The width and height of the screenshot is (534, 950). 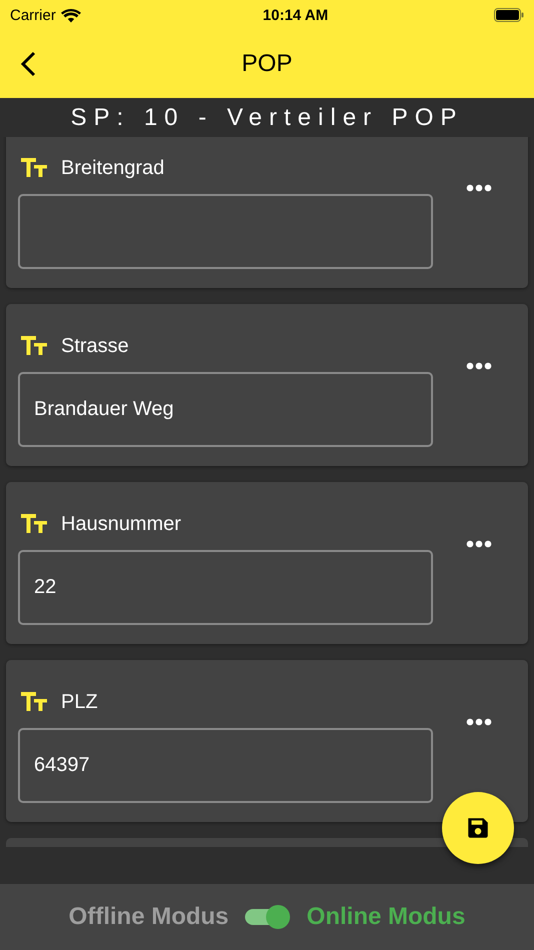 I want to click on battery-icon, so click(x=509, y=15).